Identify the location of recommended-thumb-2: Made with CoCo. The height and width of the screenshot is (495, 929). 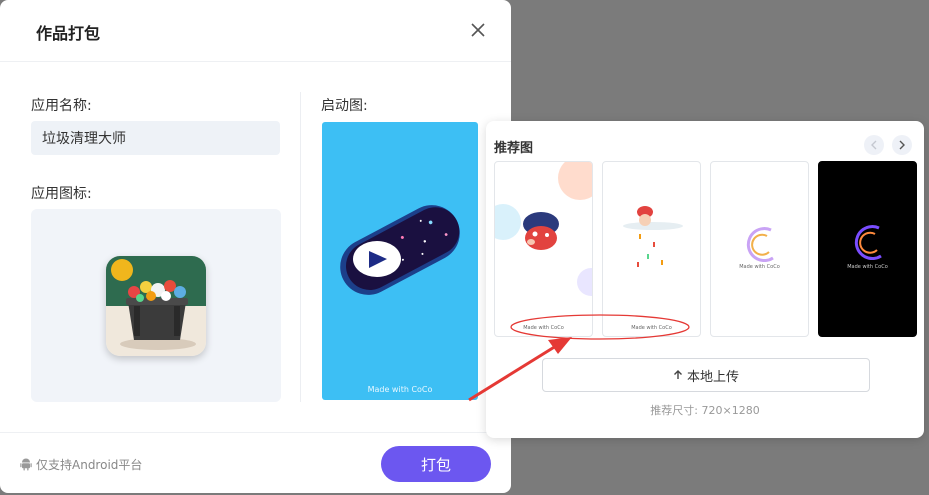
(651, 249).